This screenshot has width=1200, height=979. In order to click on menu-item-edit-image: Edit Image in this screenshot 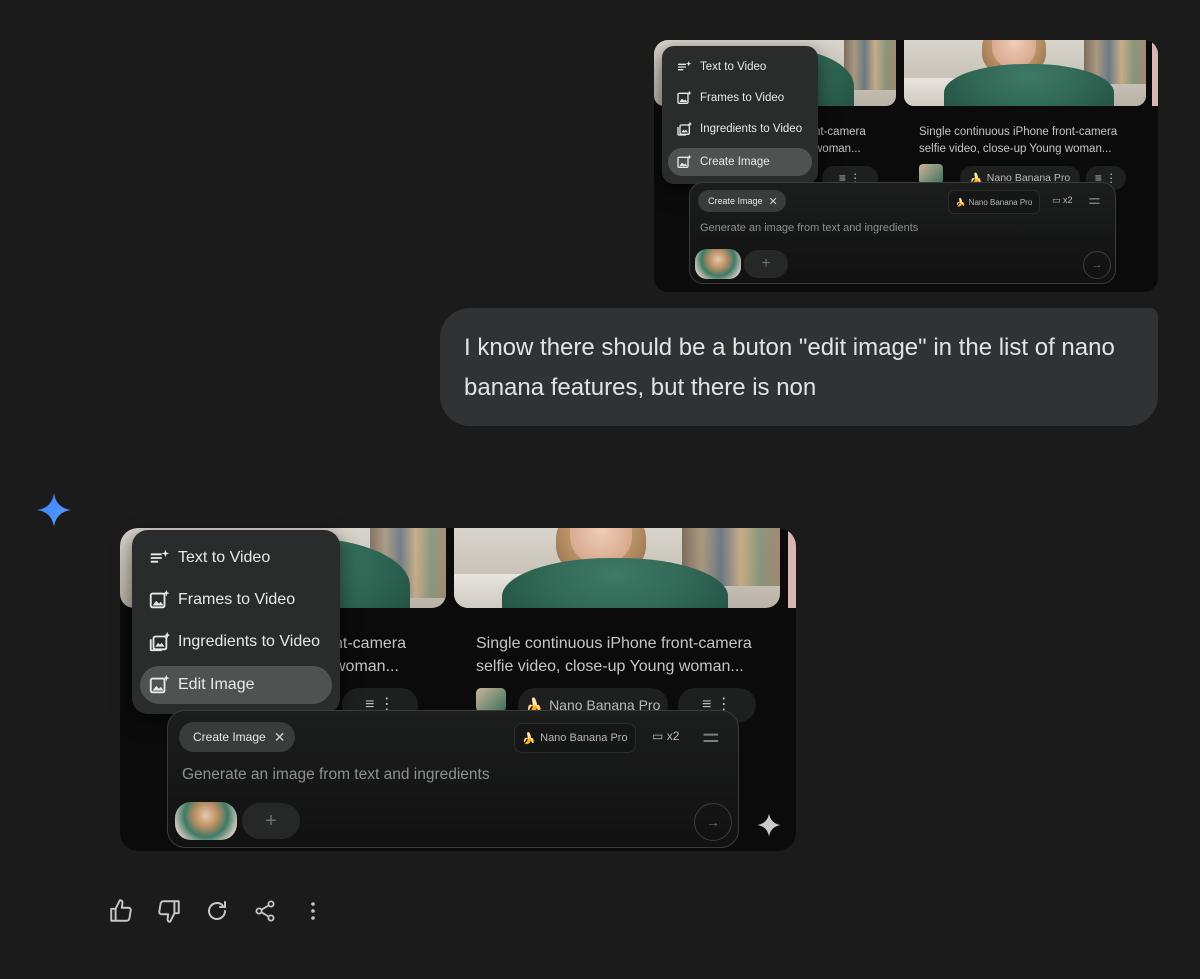, I will do `click(236, 685)`.